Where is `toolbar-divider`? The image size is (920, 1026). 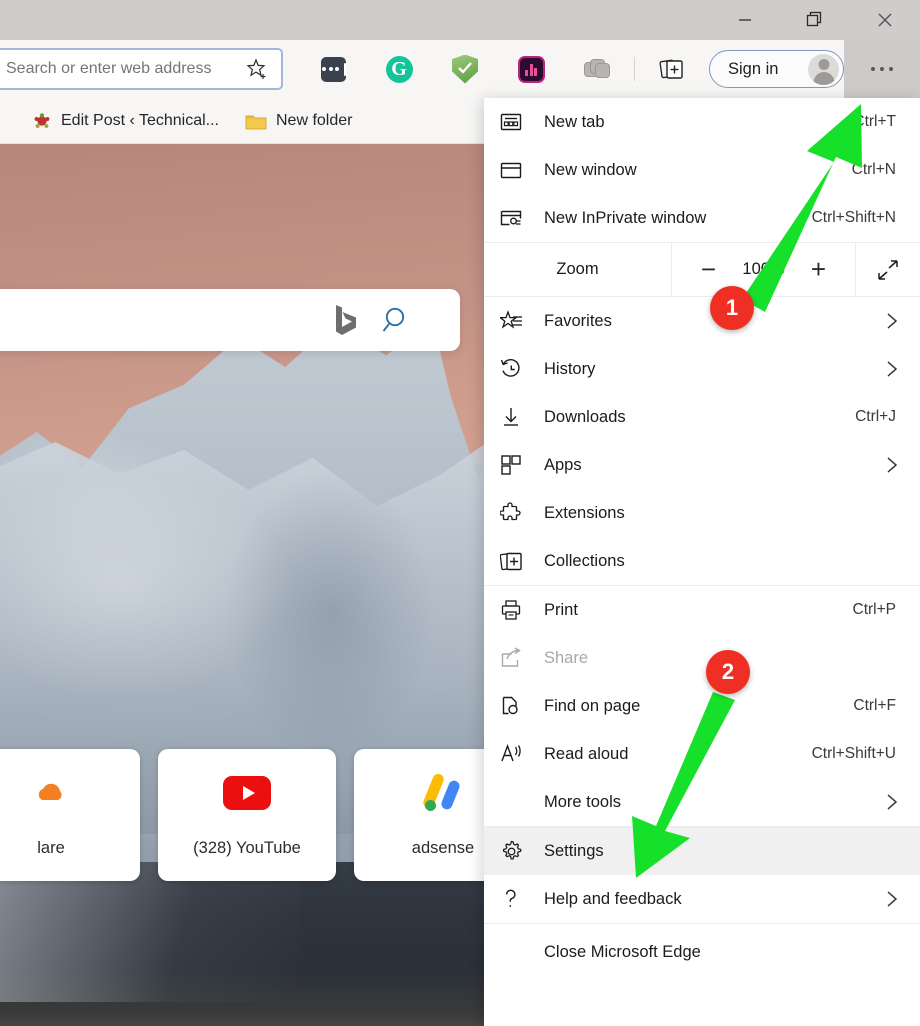 toolbar-divider is located at coordinates (634, 69).